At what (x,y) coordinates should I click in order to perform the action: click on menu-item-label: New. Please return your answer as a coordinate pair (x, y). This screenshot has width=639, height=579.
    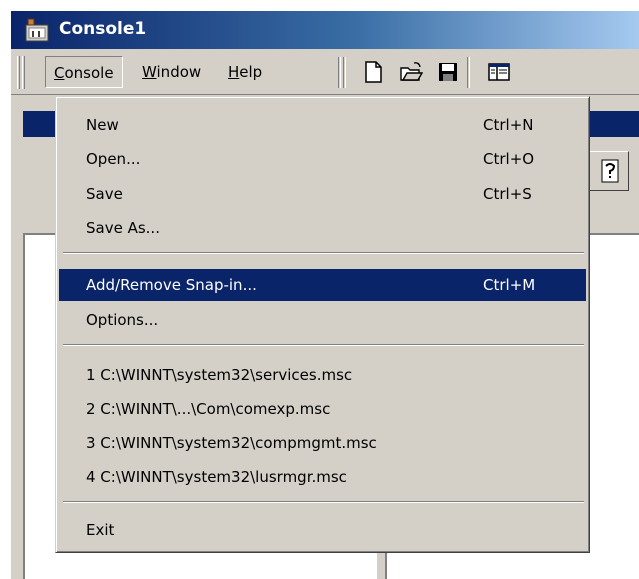
    Looking at the image, I should click on (102, 125).